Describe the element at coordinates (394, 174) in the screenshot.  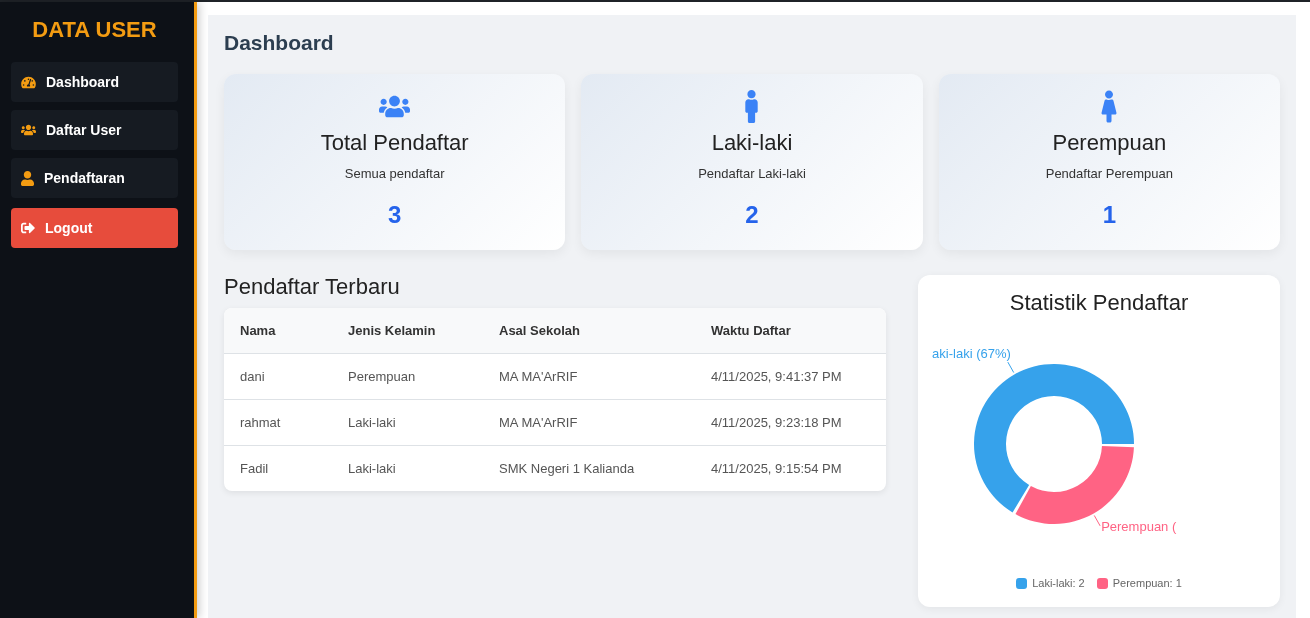
I see `card-subtitle: Semua pendaftar` at that location.